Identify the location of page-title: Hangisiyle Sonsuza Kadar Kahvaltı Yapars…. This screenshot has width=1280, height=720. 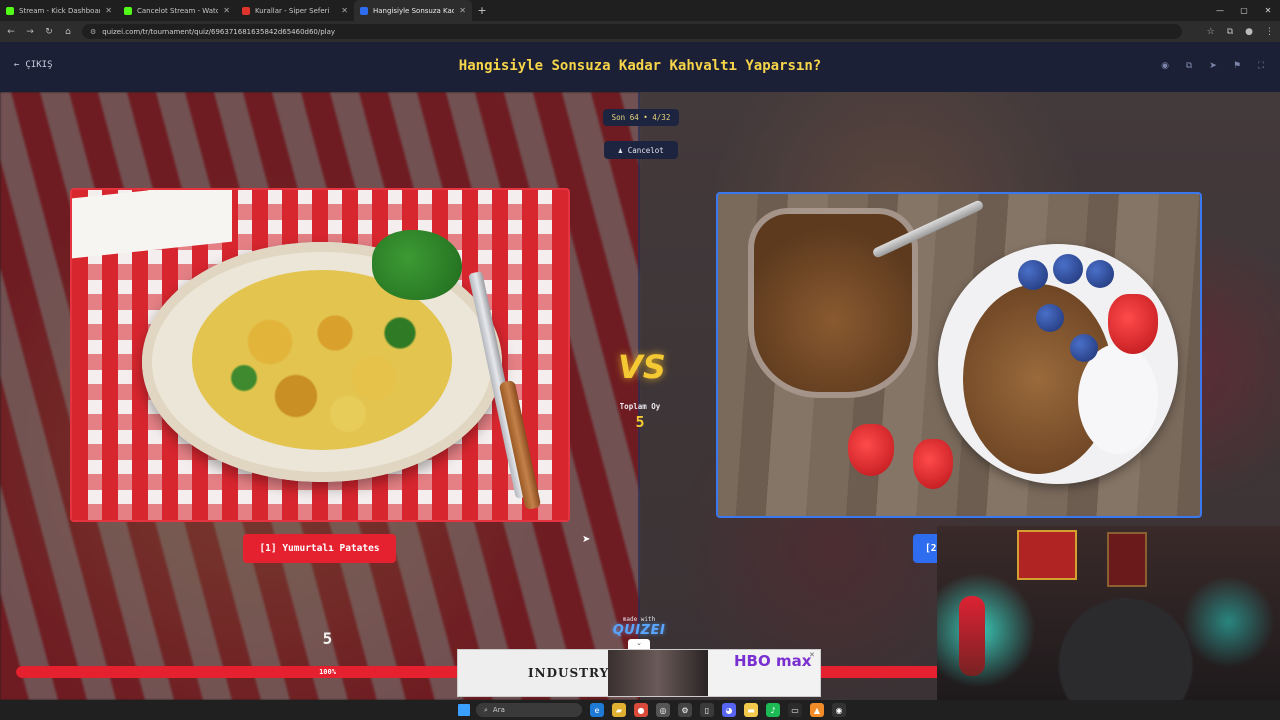
(640, 66).